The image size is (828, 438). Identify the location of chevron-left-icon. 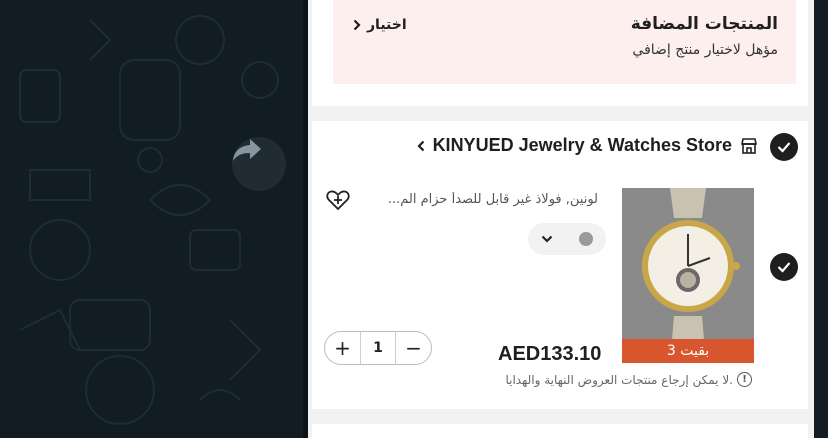
(420, 145).